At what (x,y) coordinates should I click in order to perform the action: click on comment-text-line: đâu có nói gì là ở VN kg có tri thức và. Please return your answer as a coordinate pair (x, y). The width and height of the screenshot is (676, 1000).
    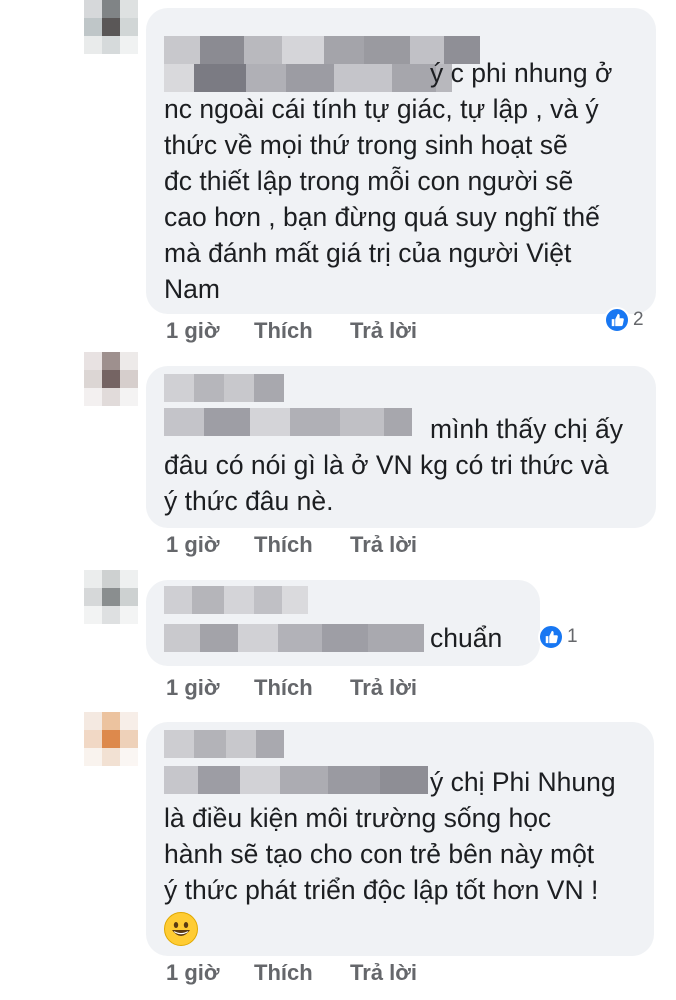
    Looking at the image, I should click on (386, 465).